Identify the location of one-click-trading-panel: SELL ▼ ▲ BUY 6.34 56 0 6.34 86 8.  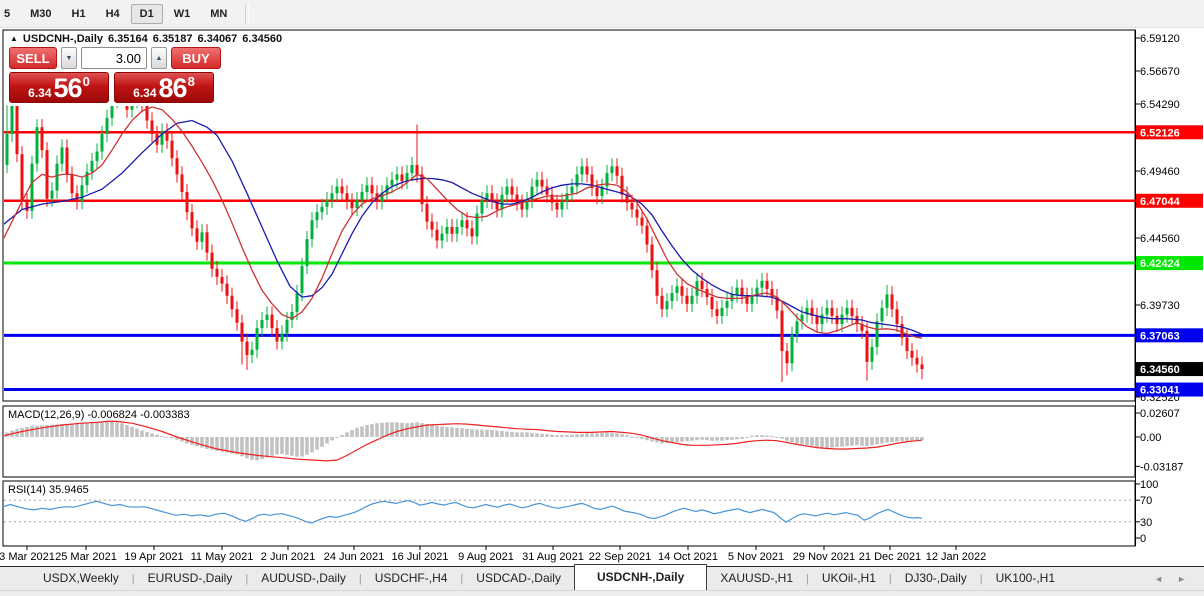
(115, 75).